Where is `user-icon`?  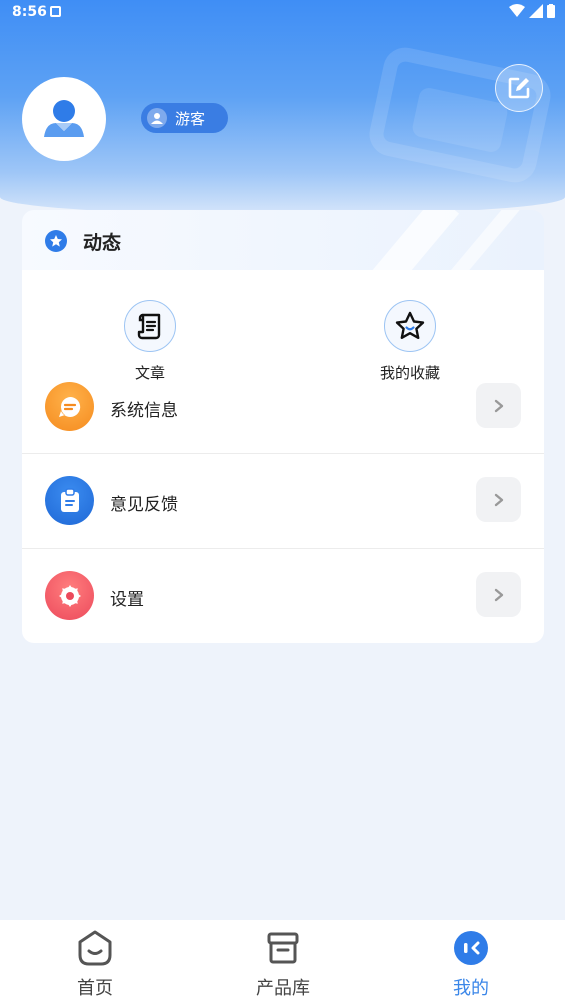 user-icon is located at coordinates (157, 118).